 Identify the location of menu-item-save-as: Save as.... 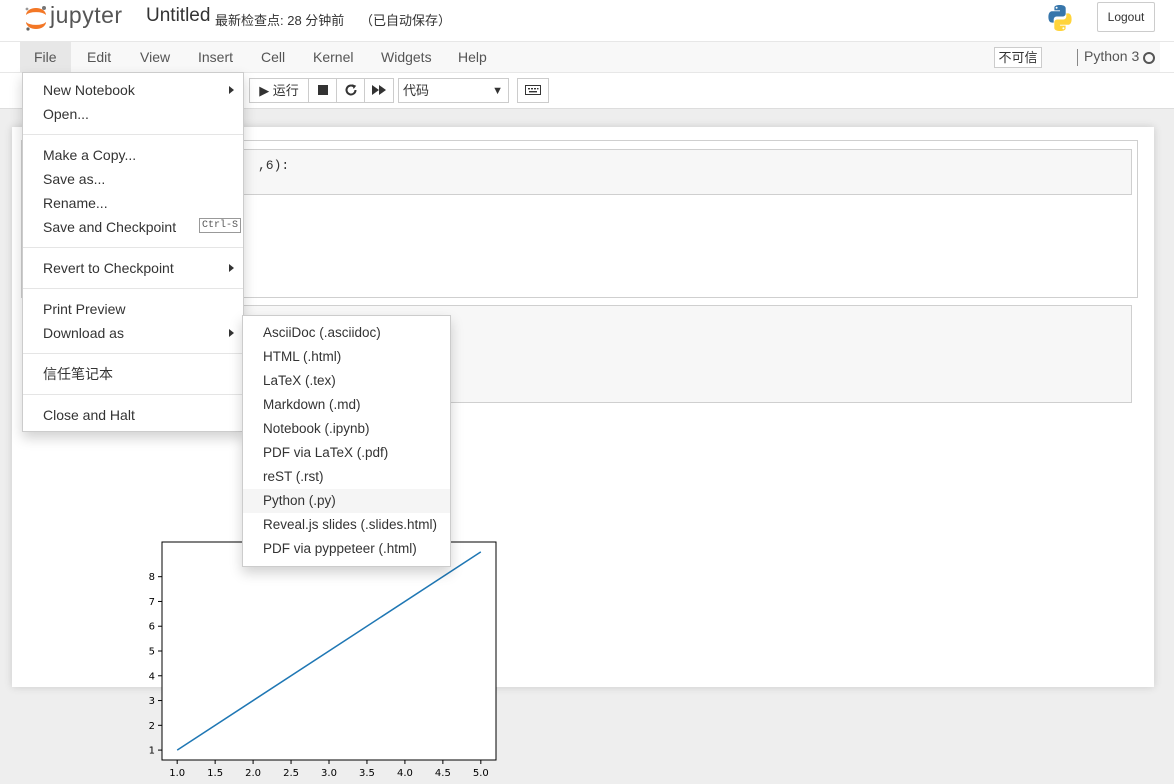
(74, 179).